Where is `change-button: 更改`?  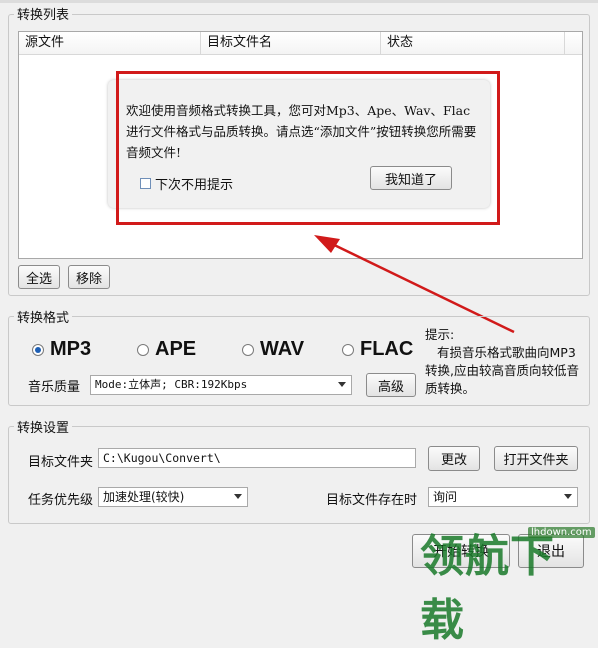 change-button: 更改 is located at coordinates (454, 458).